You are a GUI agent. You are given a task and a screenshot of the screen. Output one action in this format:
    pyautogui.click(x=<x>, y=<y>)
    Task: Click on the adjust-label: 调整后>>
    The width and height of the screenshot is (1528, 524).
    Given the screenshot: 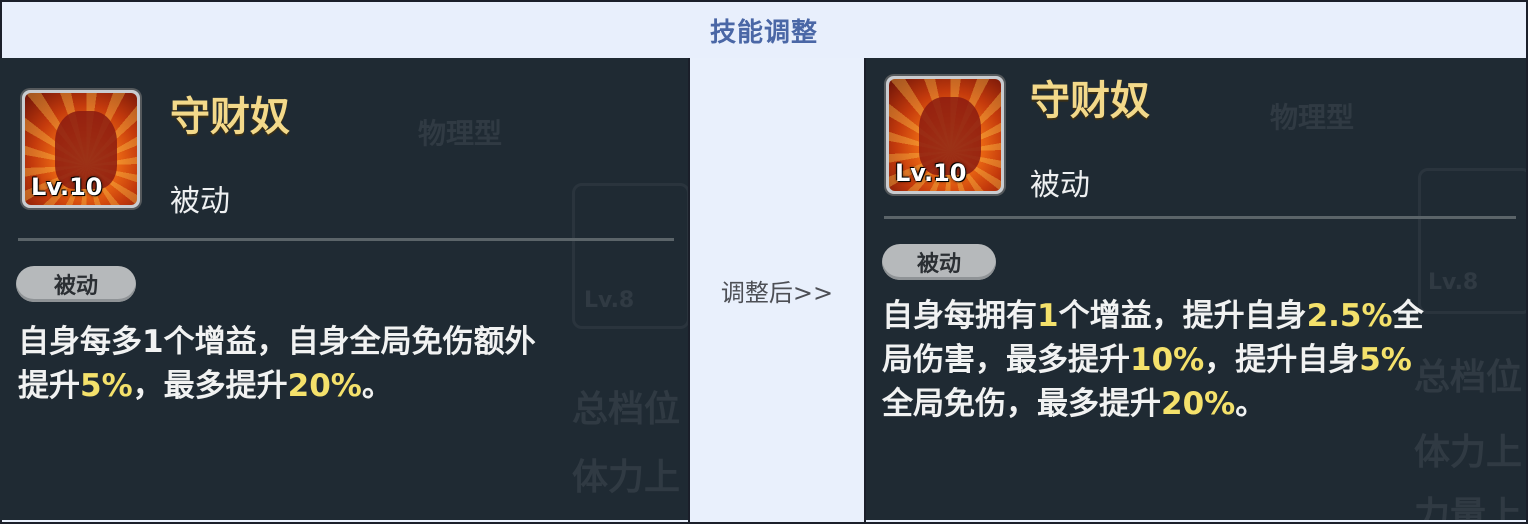 What is the action you would take?
    pyautogui.click(x=777, y=292)
    